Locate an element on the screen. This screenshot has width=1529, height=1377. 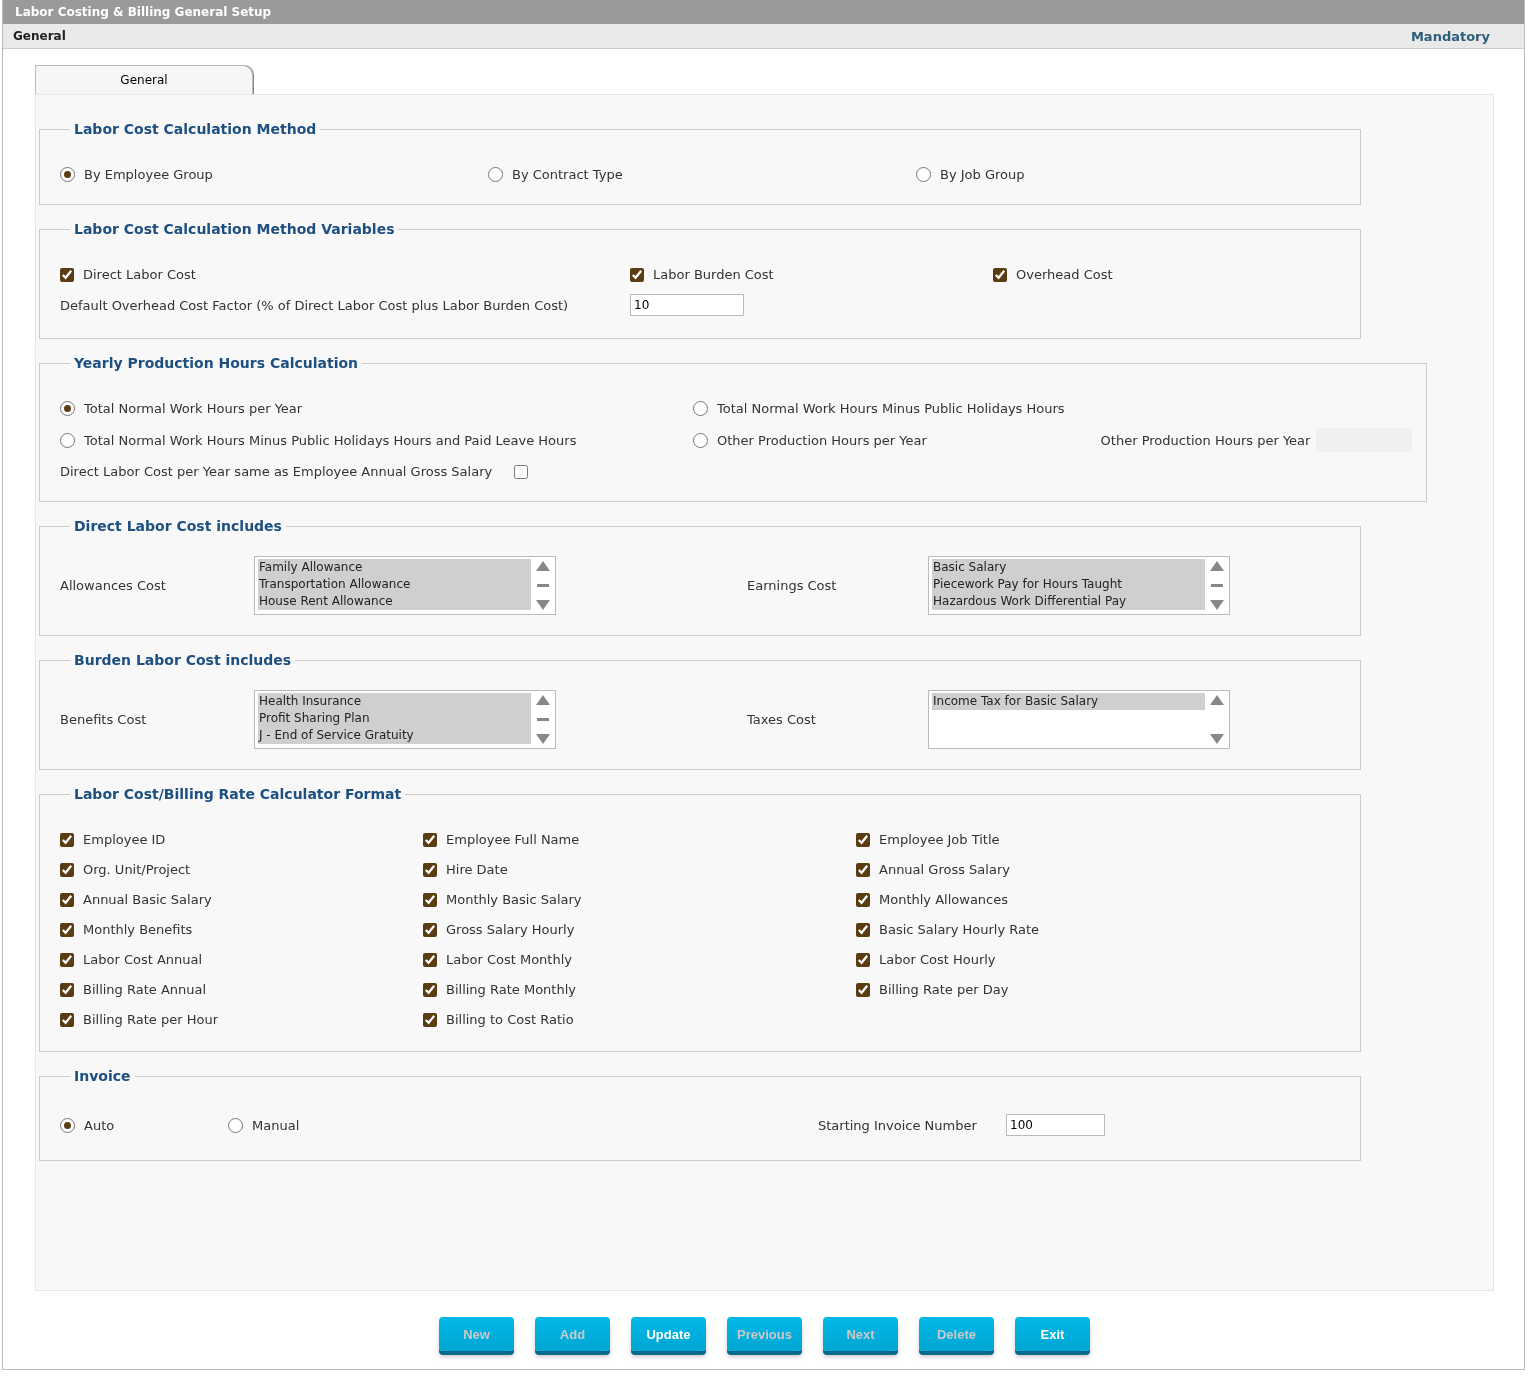
list-box: Family Allowance Transportation Allowance House Rent Allowance is located at coordinates (405, 585).